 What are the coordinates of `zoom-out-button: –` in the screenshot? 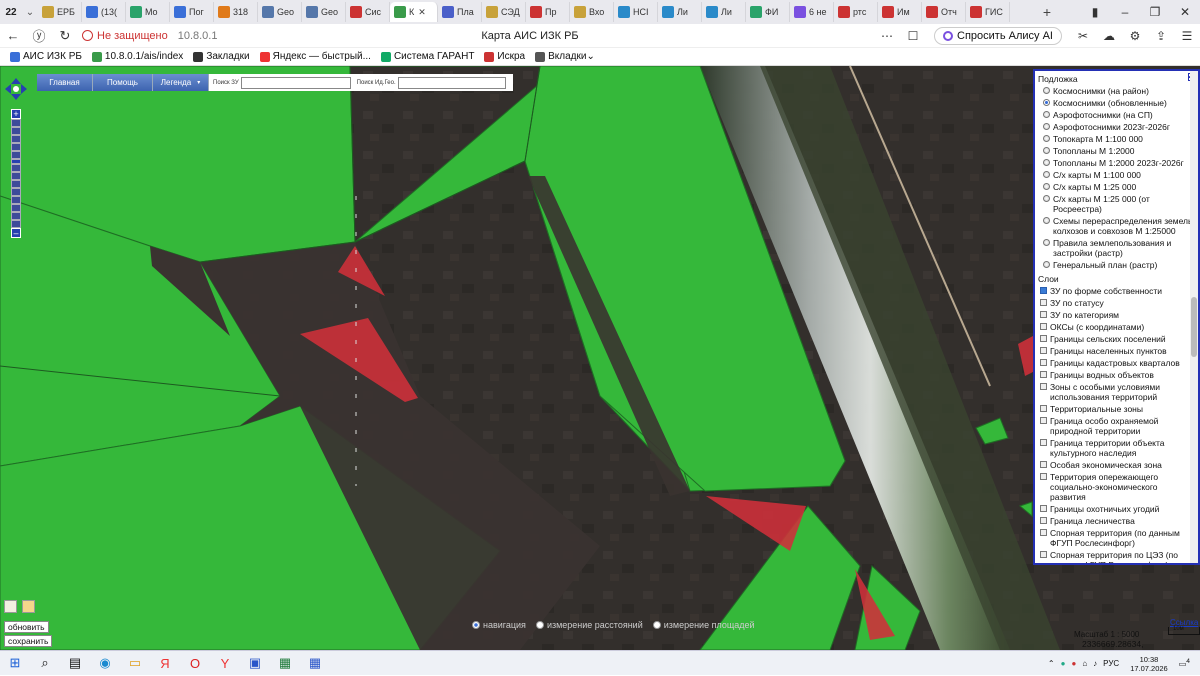 It's located at (16, 233).